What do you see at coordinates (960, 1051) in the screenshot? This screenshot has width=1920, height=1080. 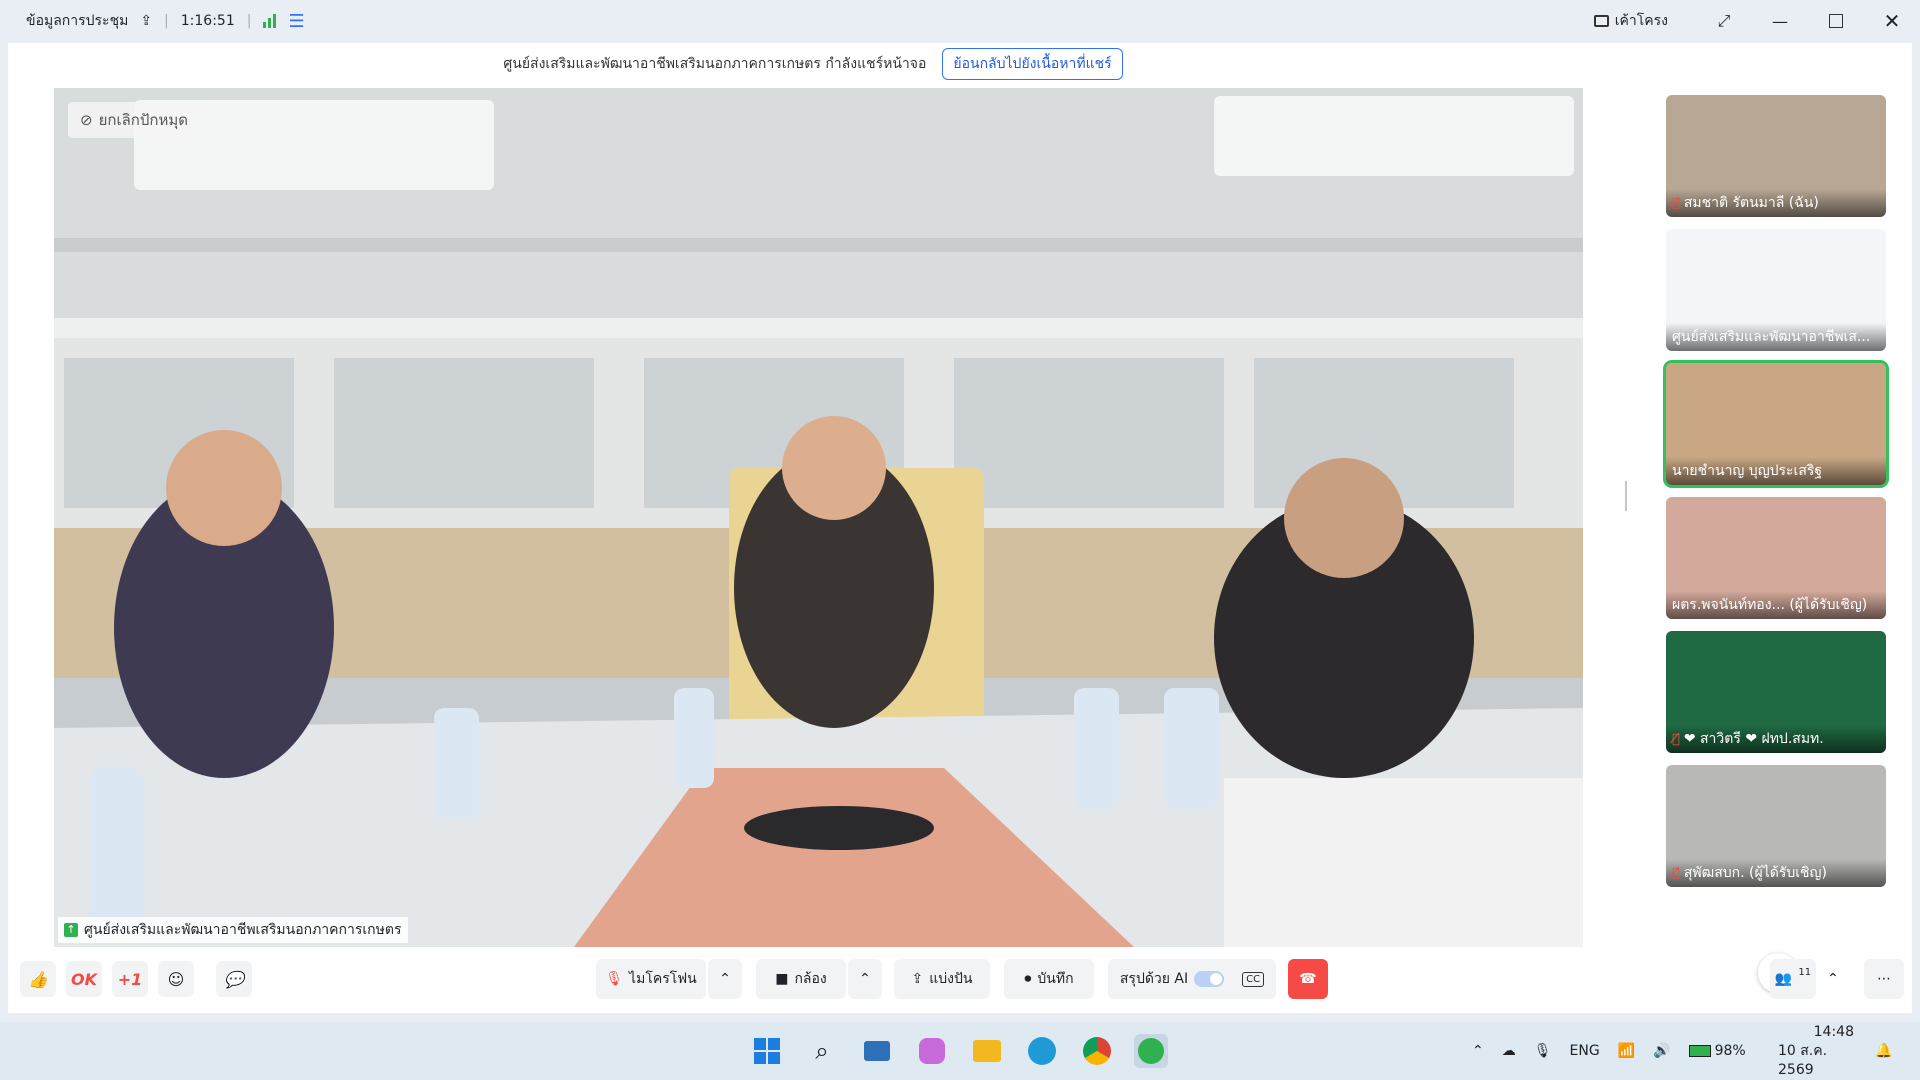 I see `taskbar: ⌕ ⌃ ☁ 🎙 ENG 📶 🔊 98% 14:48 10 ส.ค. 2569 🔔` at bounding box center [960, 1051].